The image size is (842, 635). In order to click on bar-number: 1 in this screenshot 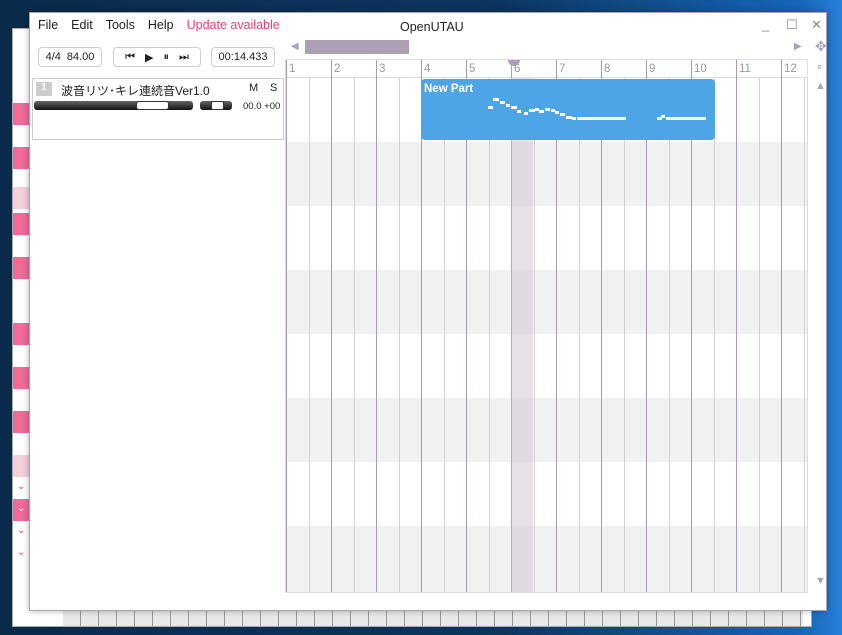, I will do `click(292, 69)`.